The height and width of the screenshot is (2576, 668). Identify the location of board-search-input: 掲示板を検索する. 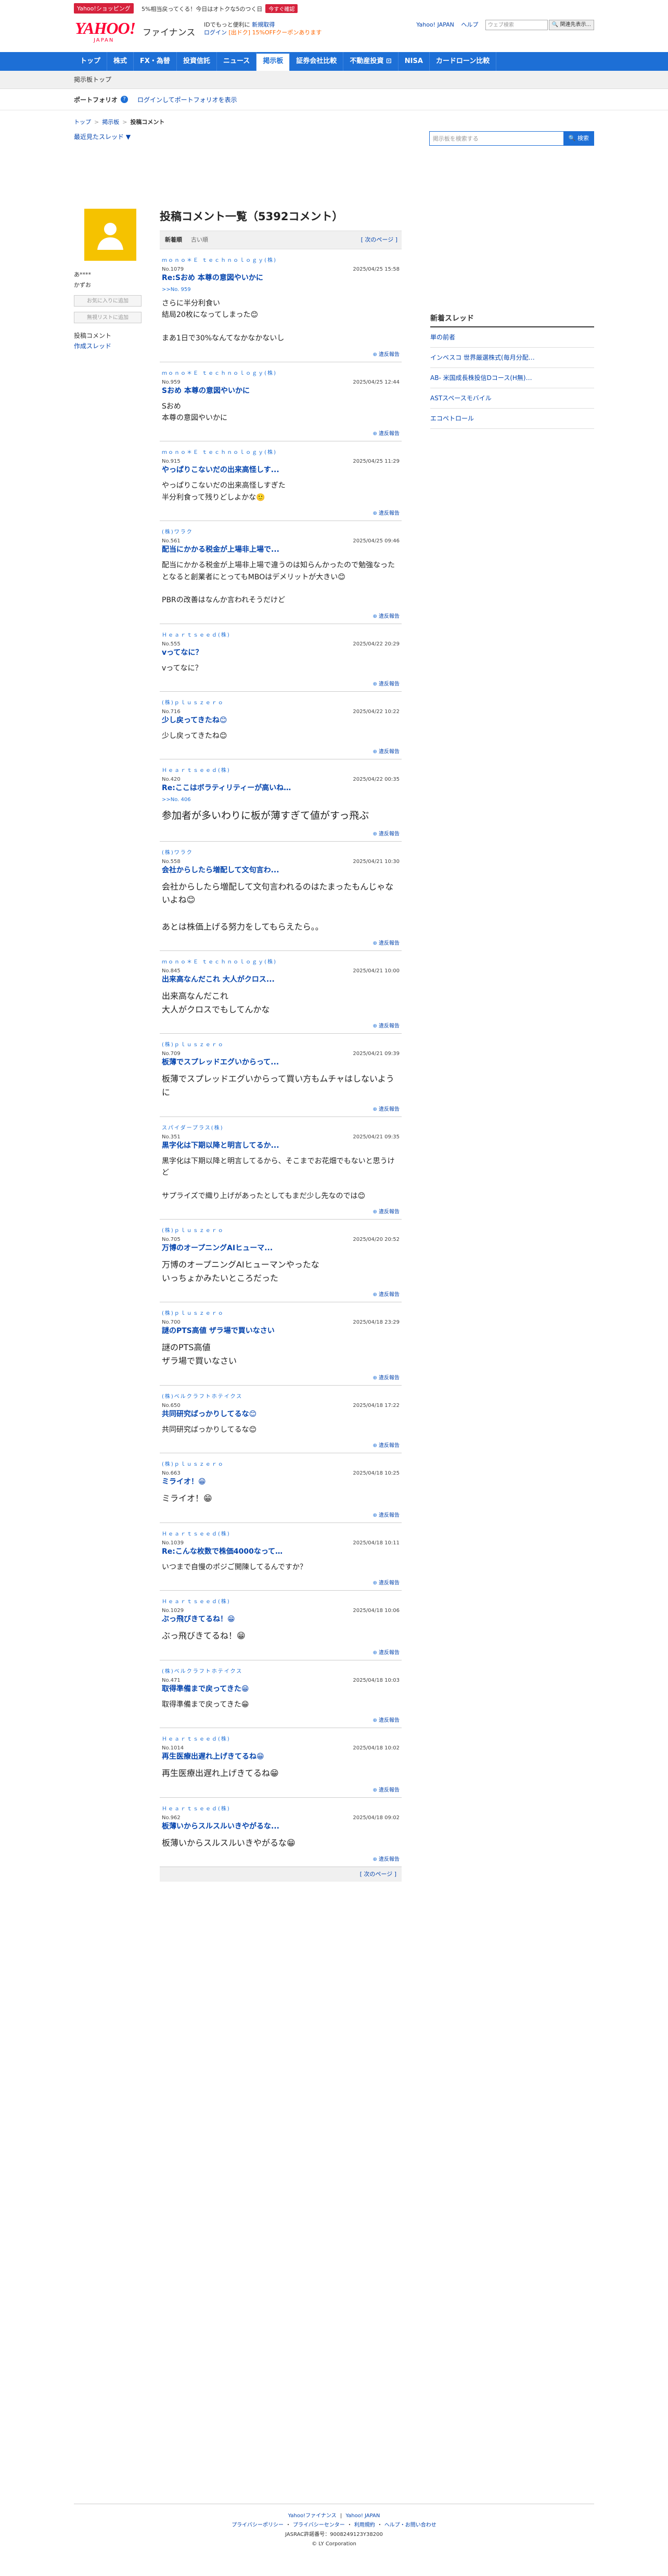
(496, 138).